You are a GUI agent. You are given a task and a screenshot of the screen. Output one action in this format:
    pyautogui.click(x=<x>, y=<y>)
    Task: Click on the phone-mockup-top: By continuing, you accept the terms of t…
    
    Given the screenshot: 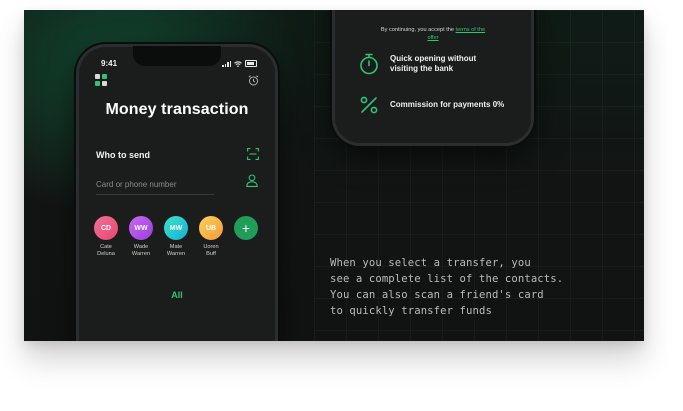 What is the action you would take?
    pyautogui.click(x=433, y=78)
    